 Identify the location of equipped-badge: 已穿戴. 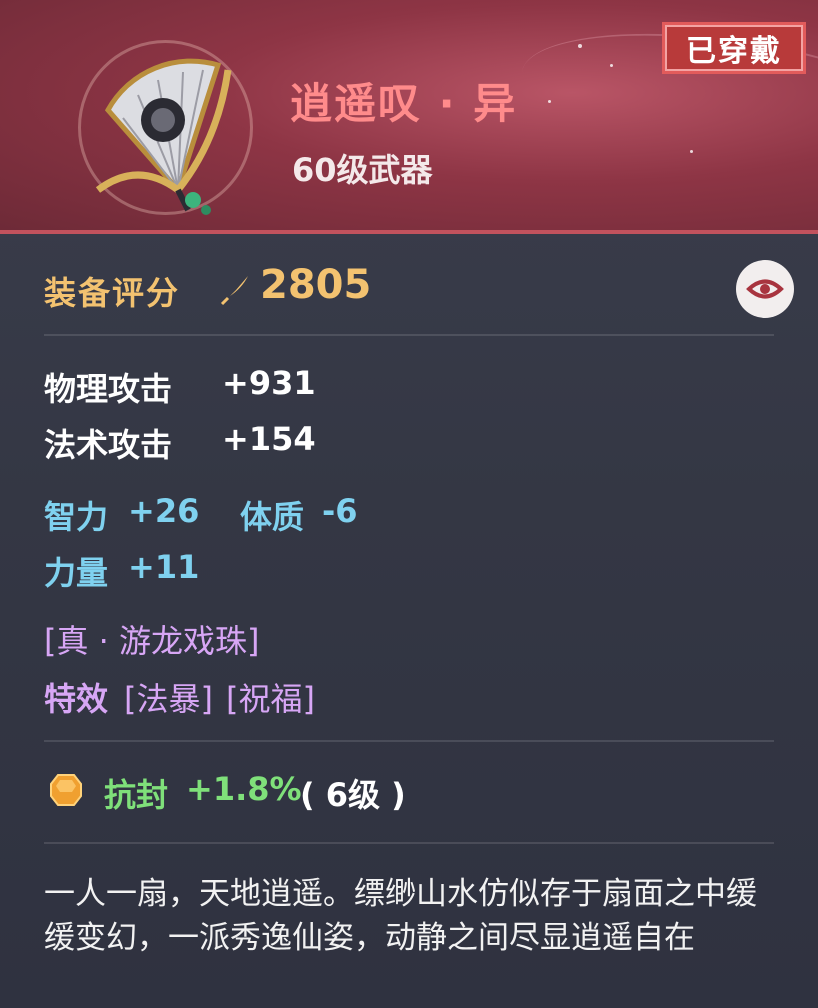
(734, 48).